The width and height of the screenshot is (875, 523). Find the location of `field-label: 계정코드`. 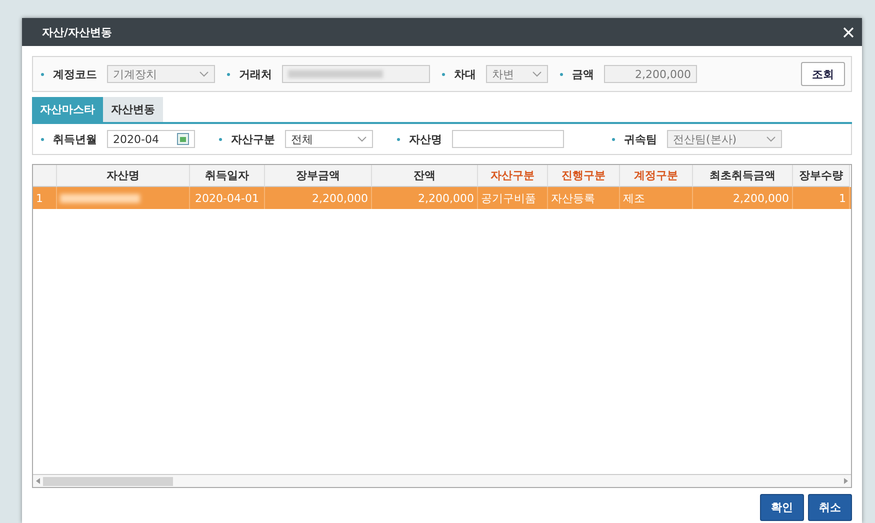

field-label: 계정코드 is located at coordinates (75, 74).